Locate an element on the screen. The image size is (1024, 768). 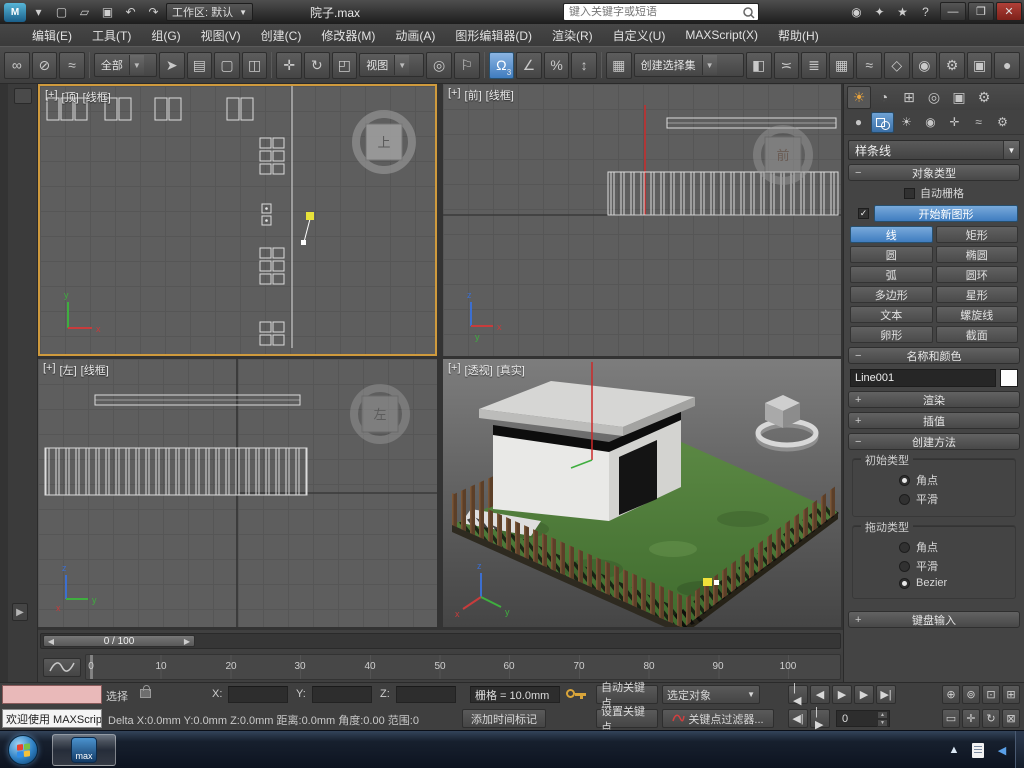
percent-snap-icon: % is located at coordinates (556, 65).